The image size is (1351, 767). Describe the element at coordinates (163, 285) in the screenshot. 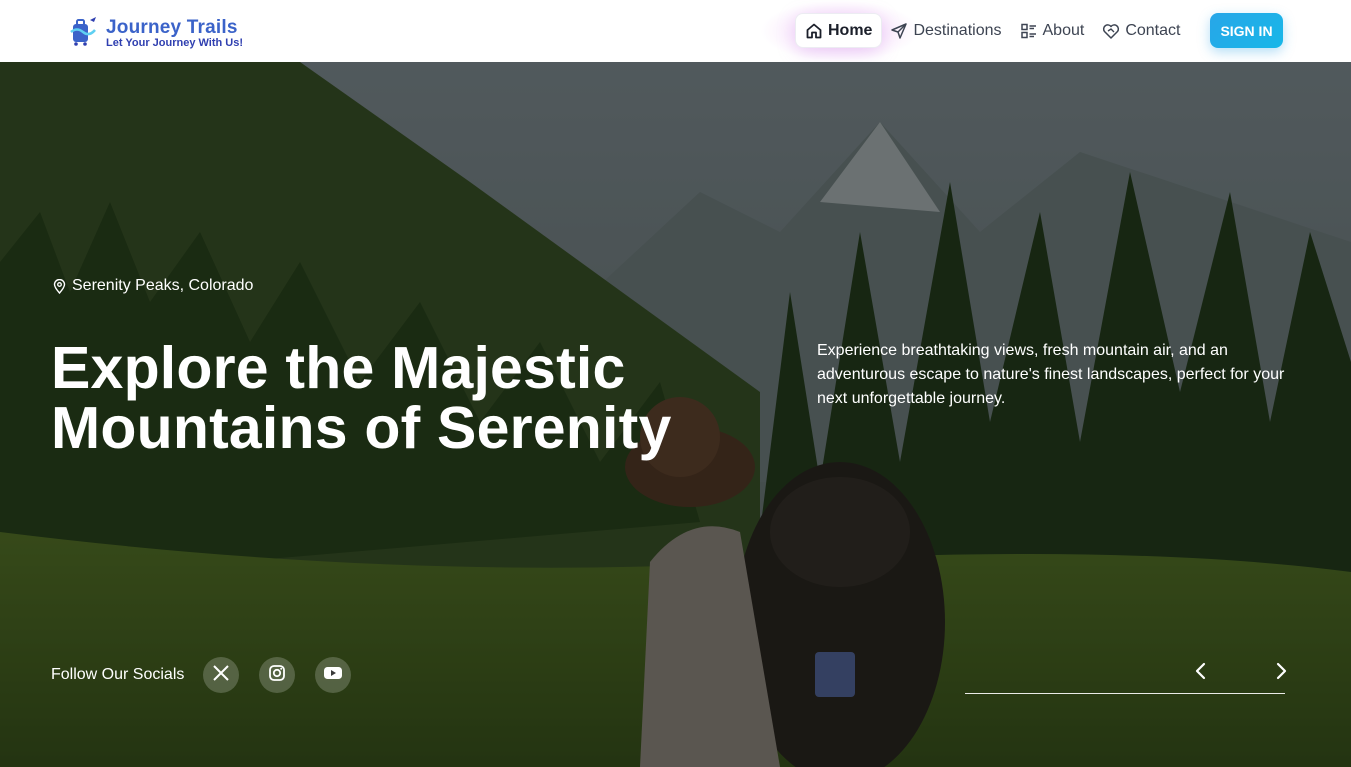

I see `hero-location-text: Serenity Peaks, Colorado` at that location.